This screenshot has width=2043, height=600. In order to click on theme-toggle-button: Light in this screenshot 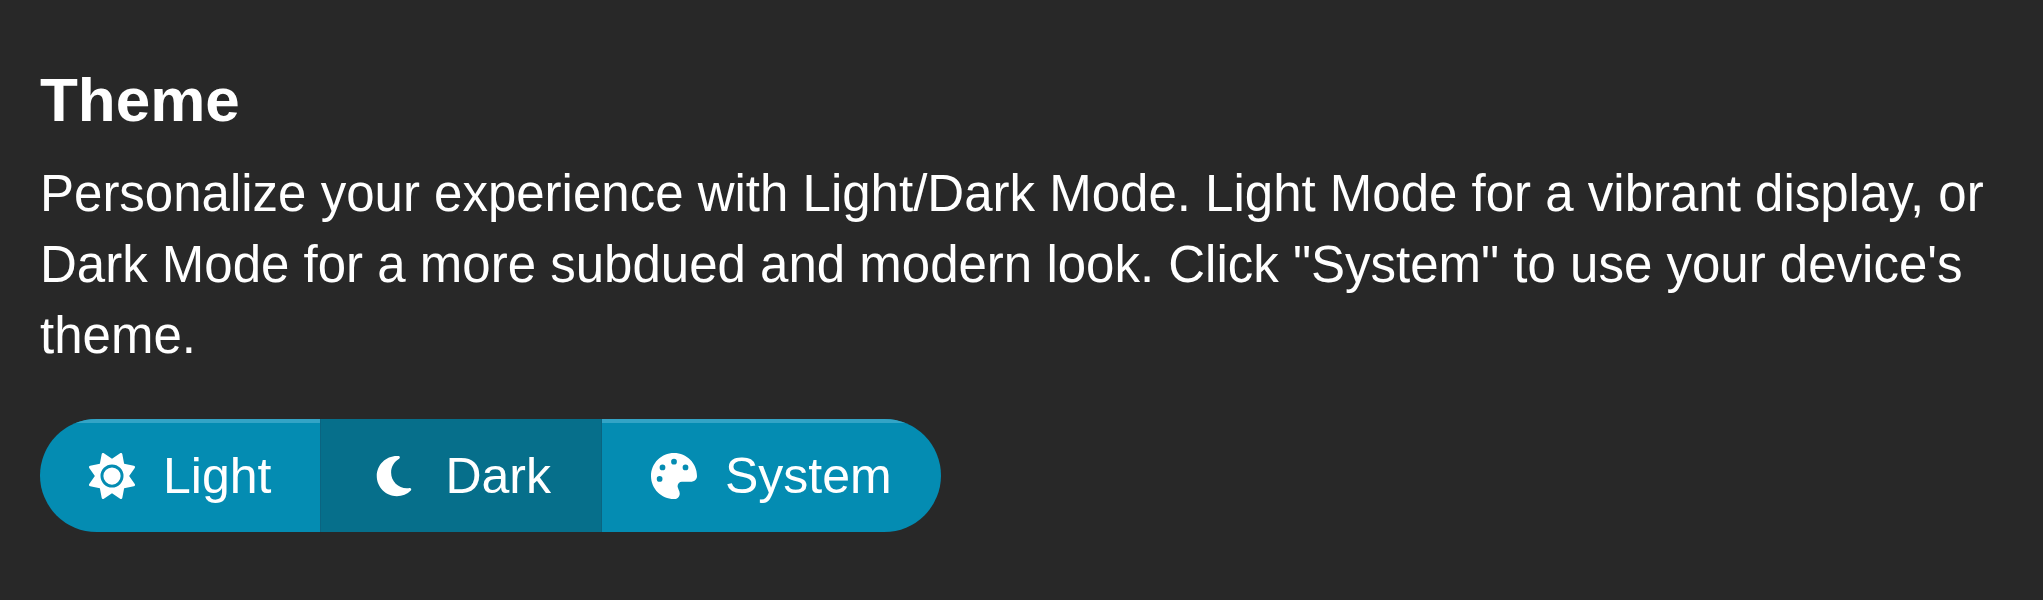, I will do `click(180, 475)`.